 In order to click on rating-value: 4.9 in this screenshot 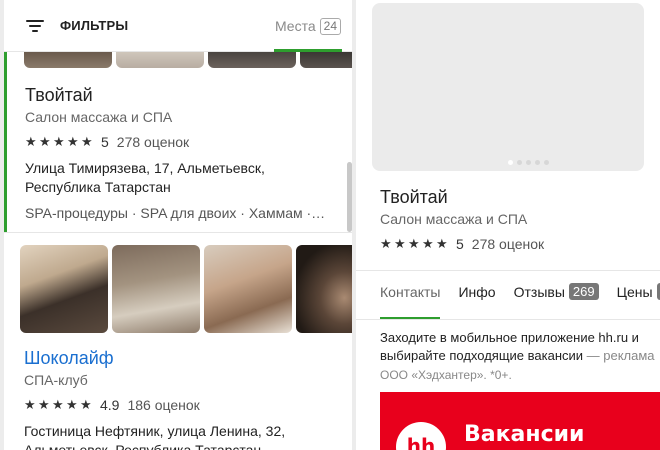, I will do `click(110, 405)`.